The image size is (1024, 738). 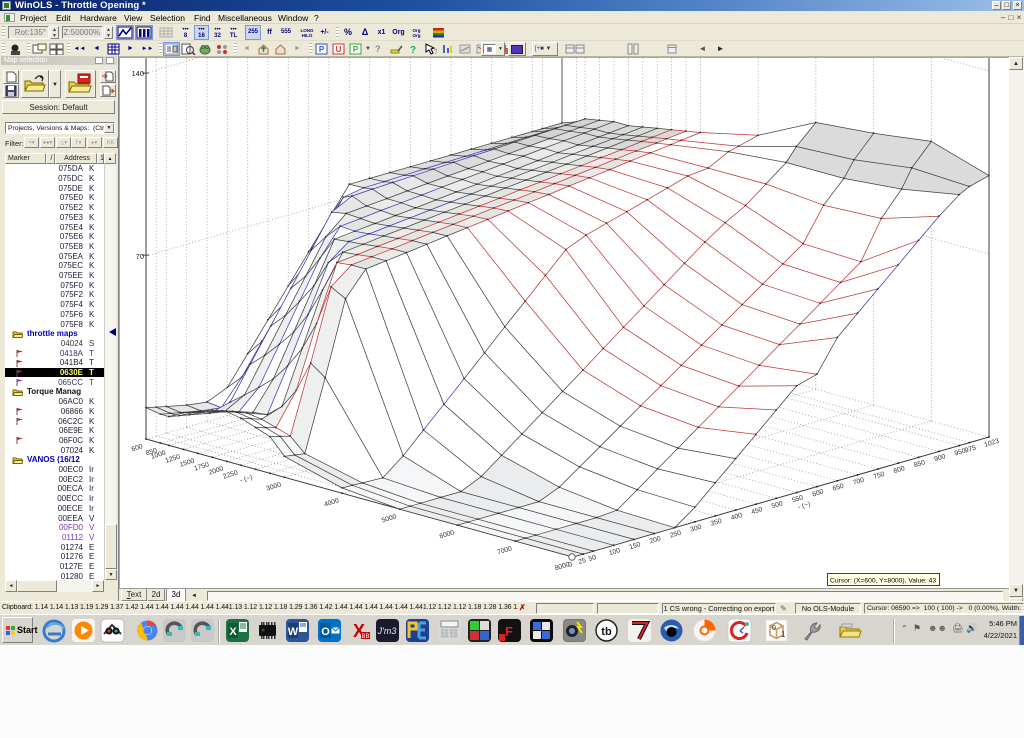 I want to click on svg-text: 25, so click(x=582, y=561).